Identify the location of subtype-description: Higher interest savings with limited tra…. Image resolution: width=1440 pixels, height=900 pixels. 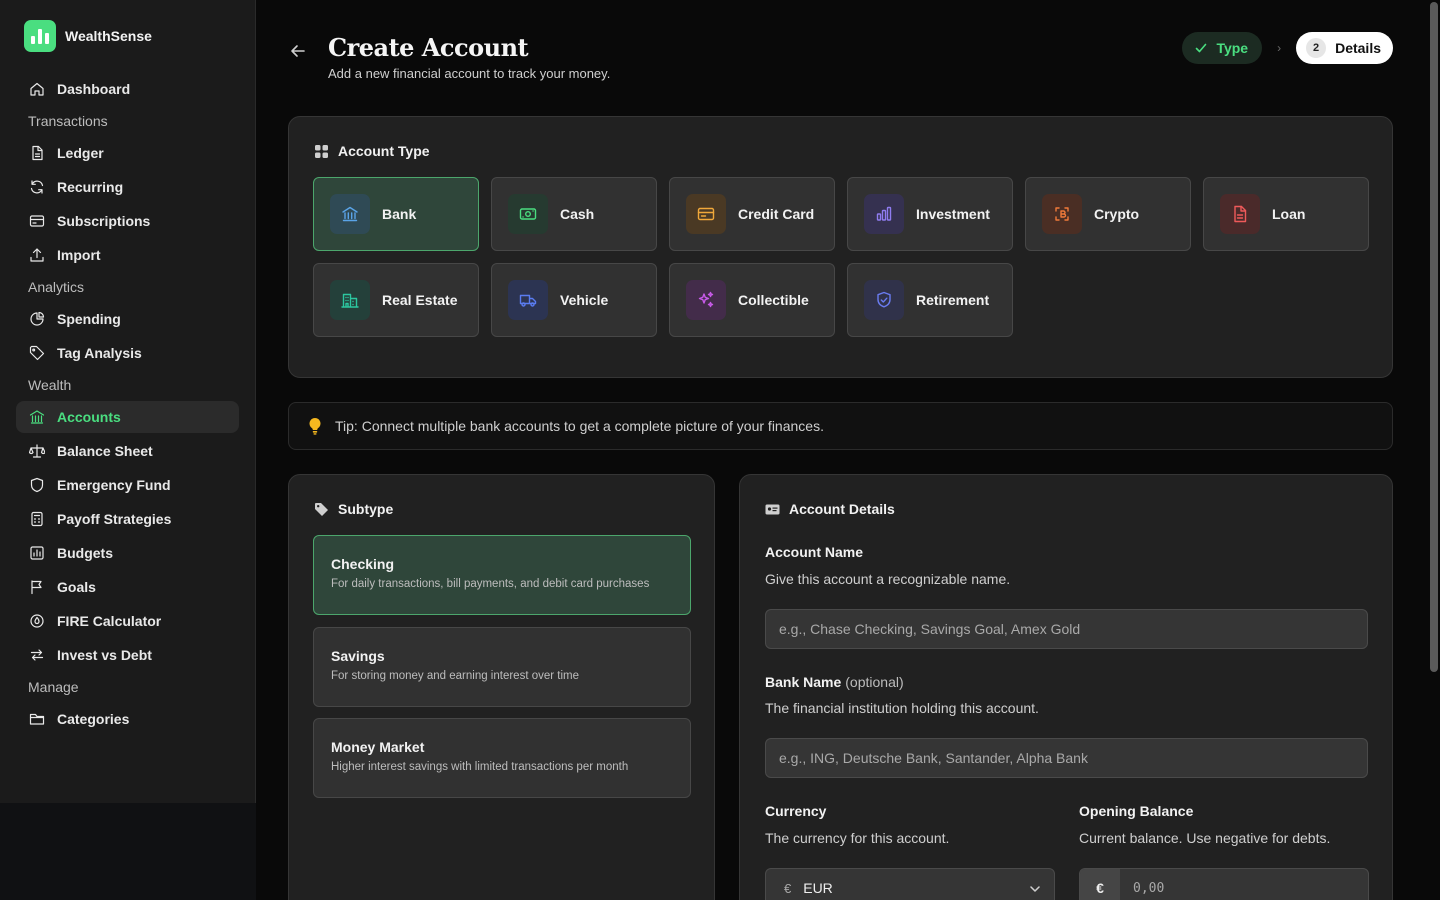
(480, 767).